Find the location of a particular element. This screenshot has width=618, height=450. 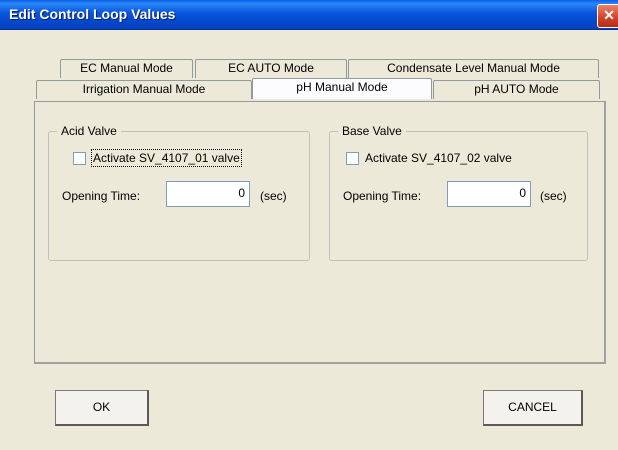

tab-ph-manual-mode: pH Manual Mode is located at coordinates (342, 88).